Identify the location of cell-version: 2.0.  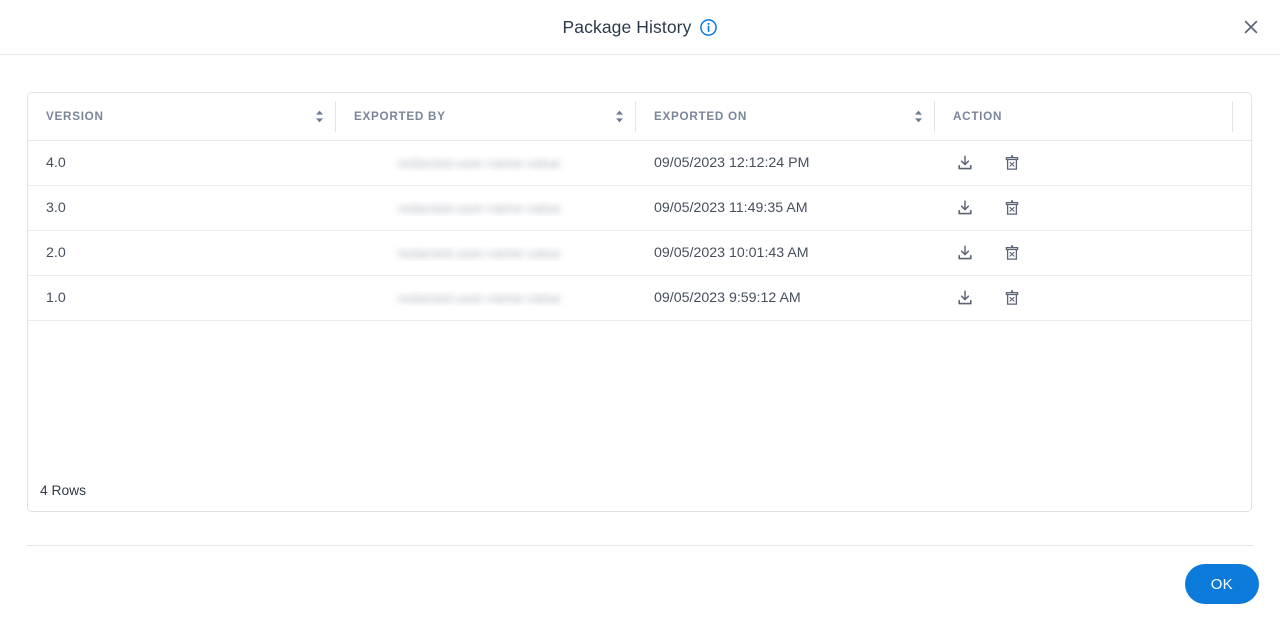
(56, 253).